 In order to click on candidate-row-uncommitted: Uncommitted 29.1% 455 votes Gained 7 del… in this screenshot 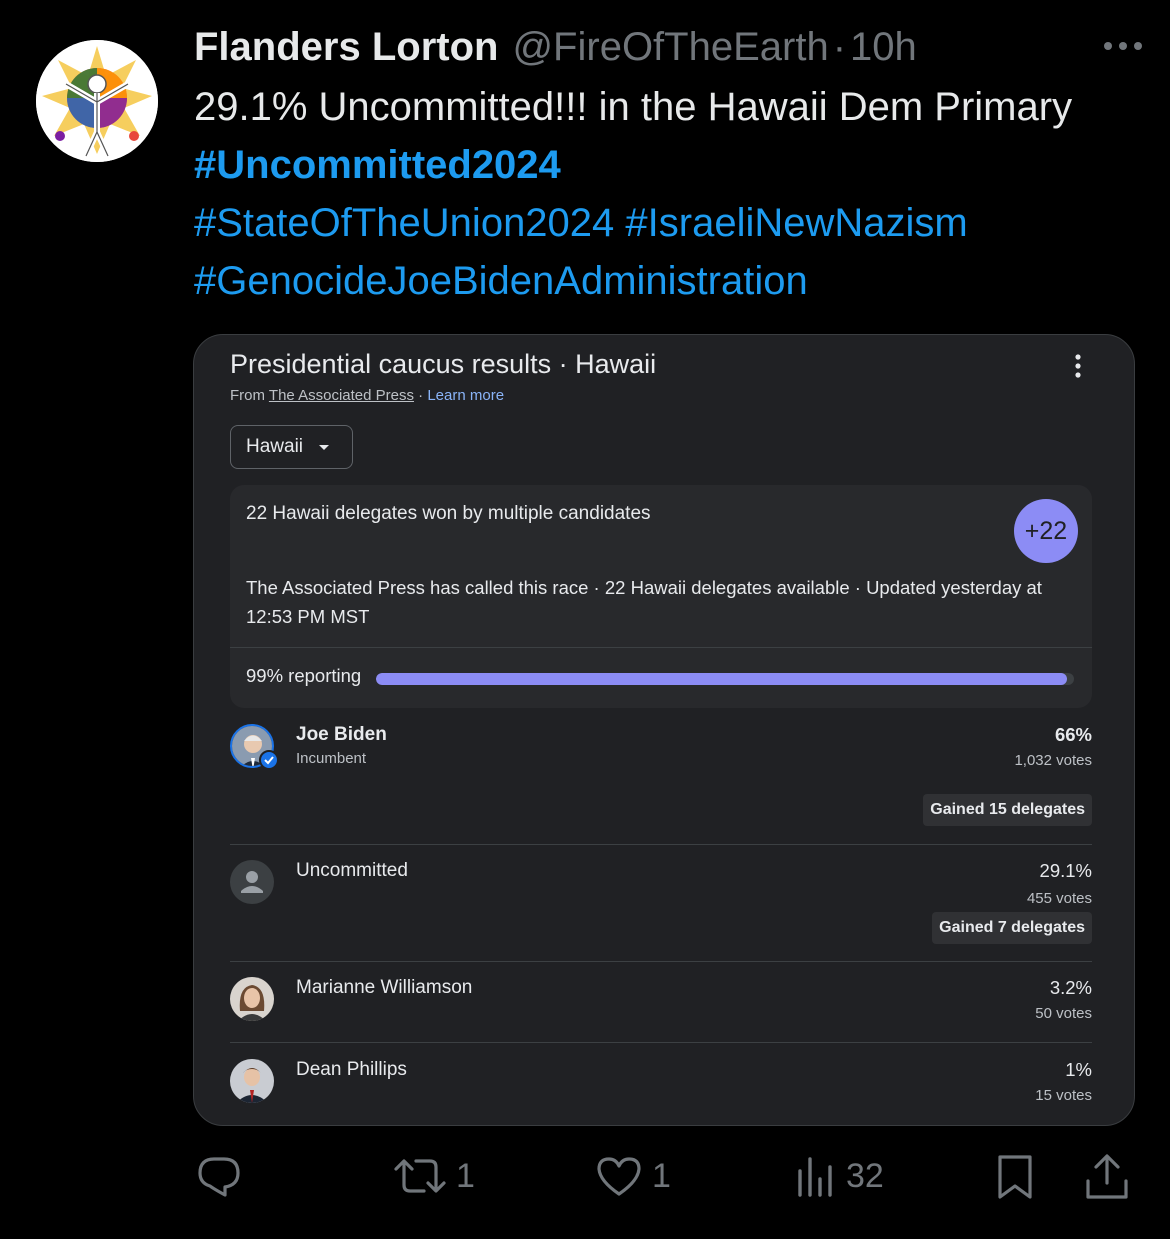, I will do `click(661, 910)`.